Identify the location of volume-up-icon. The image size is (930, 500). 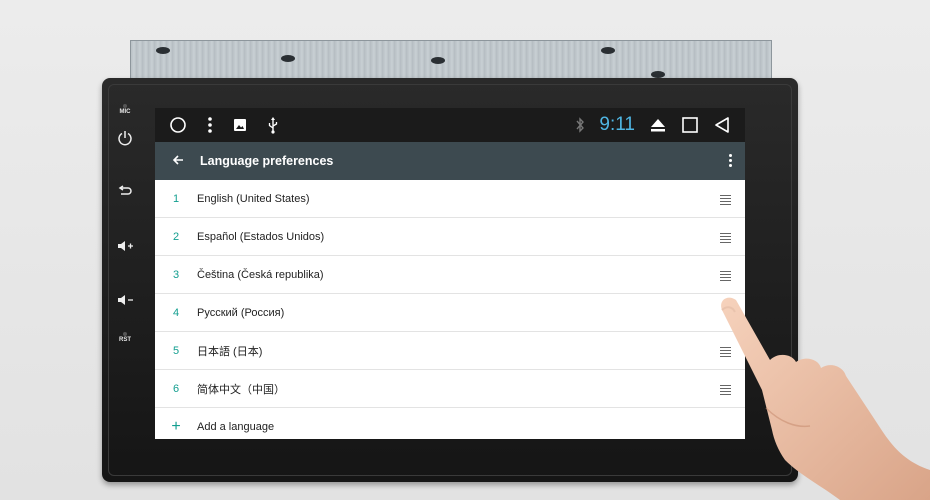
(125, 246).